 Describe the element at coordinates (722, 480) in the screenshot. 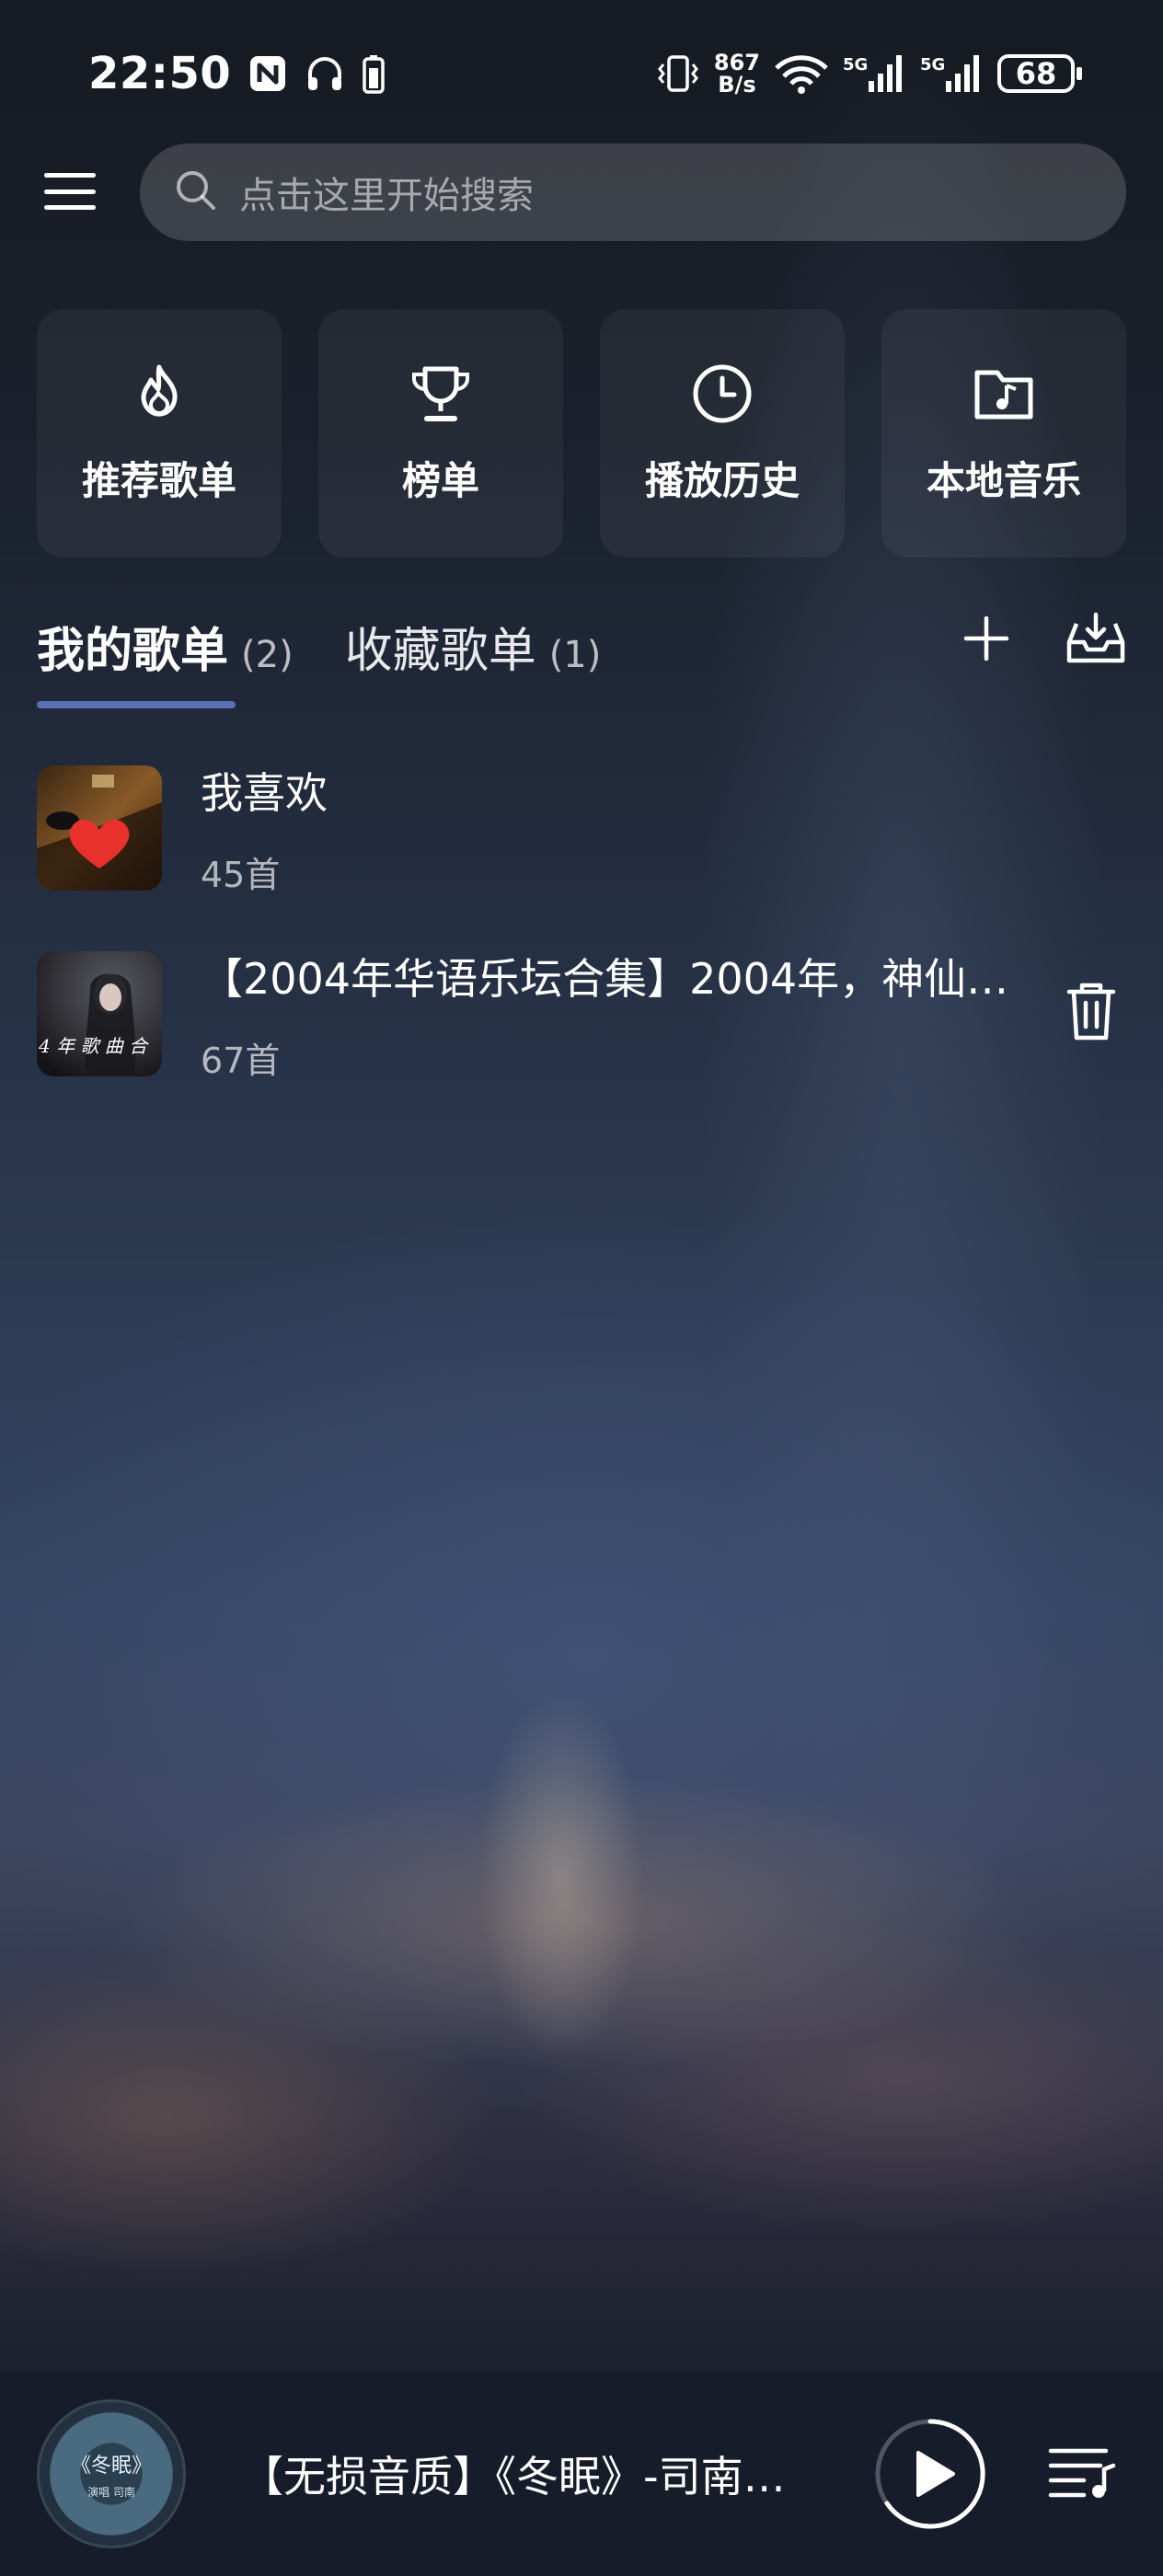

I see `tile-label: 播放历史` at that location.